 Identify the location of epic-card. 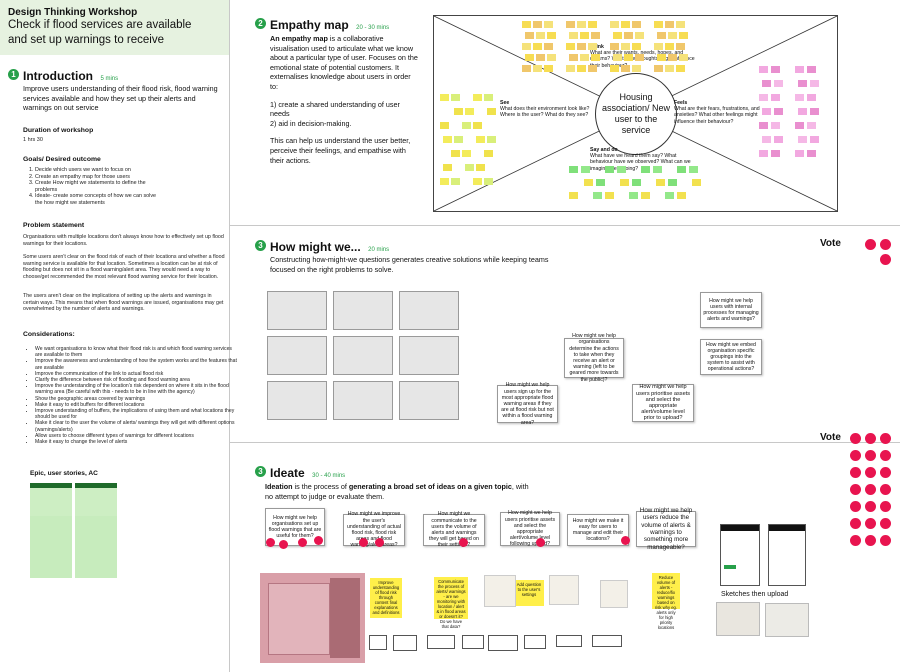
(51, 499).